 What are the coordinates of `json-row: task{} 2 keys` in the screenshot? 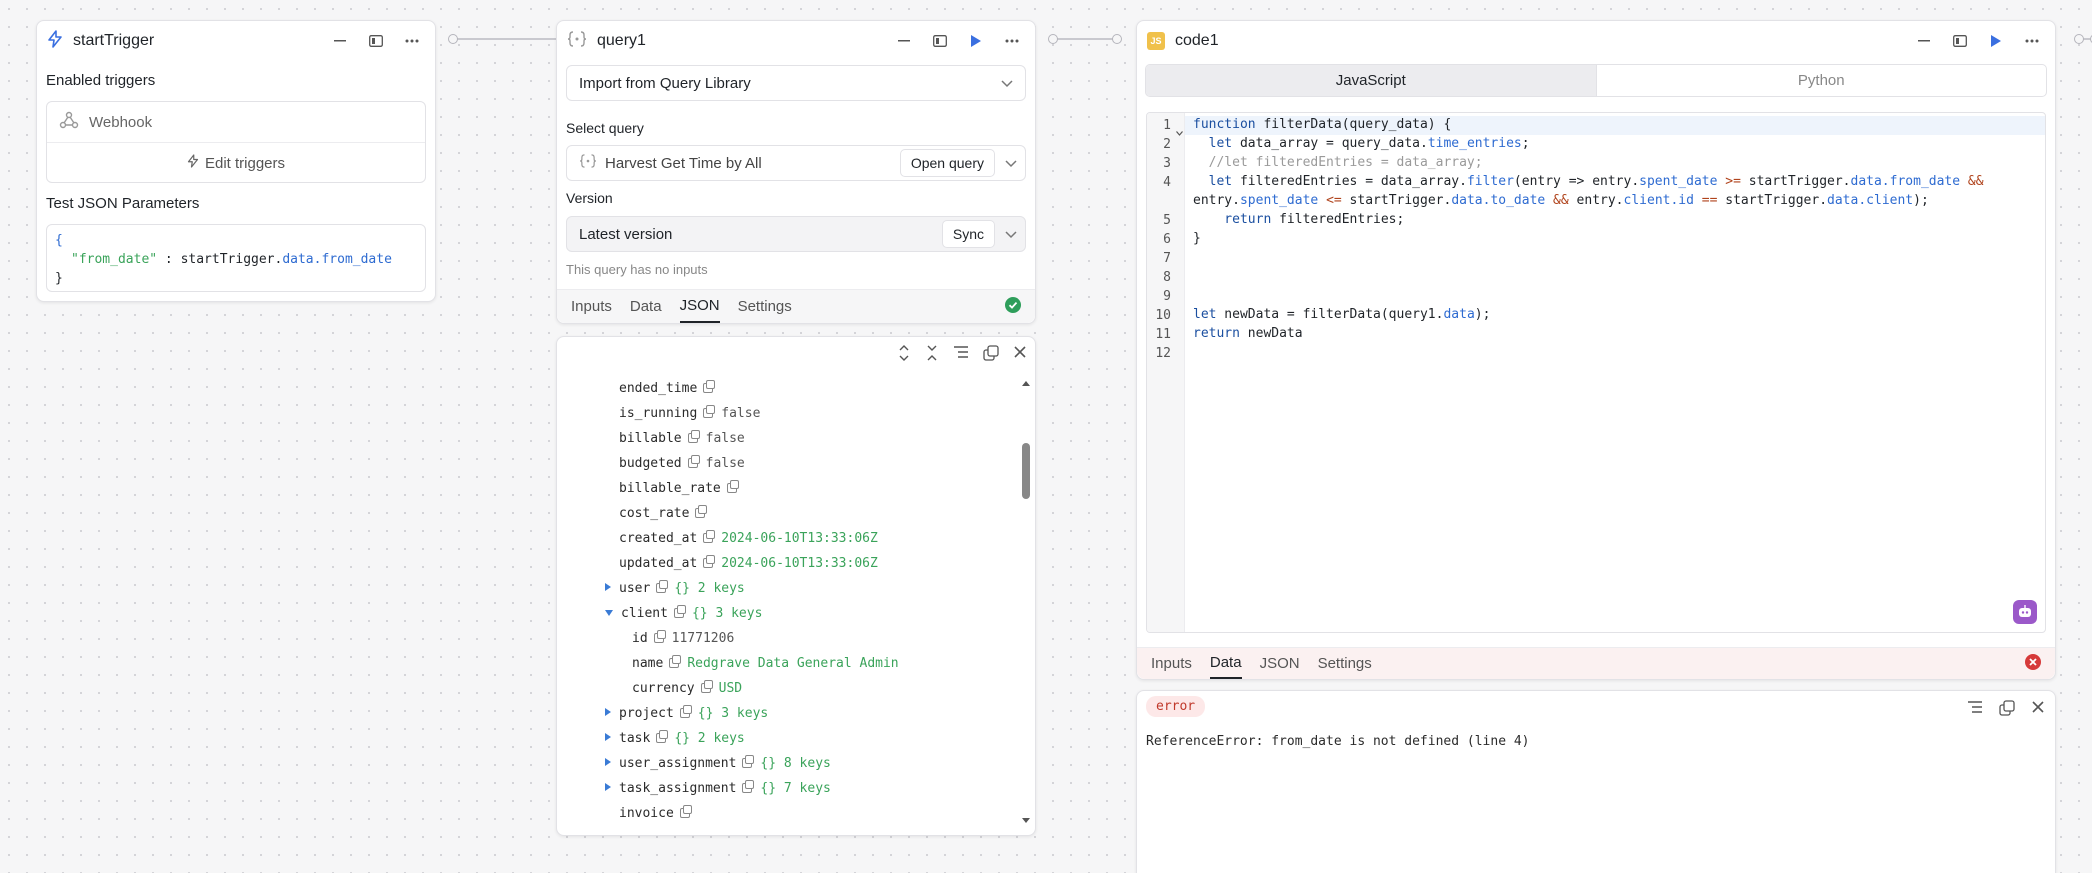 It's located at (675, 738).